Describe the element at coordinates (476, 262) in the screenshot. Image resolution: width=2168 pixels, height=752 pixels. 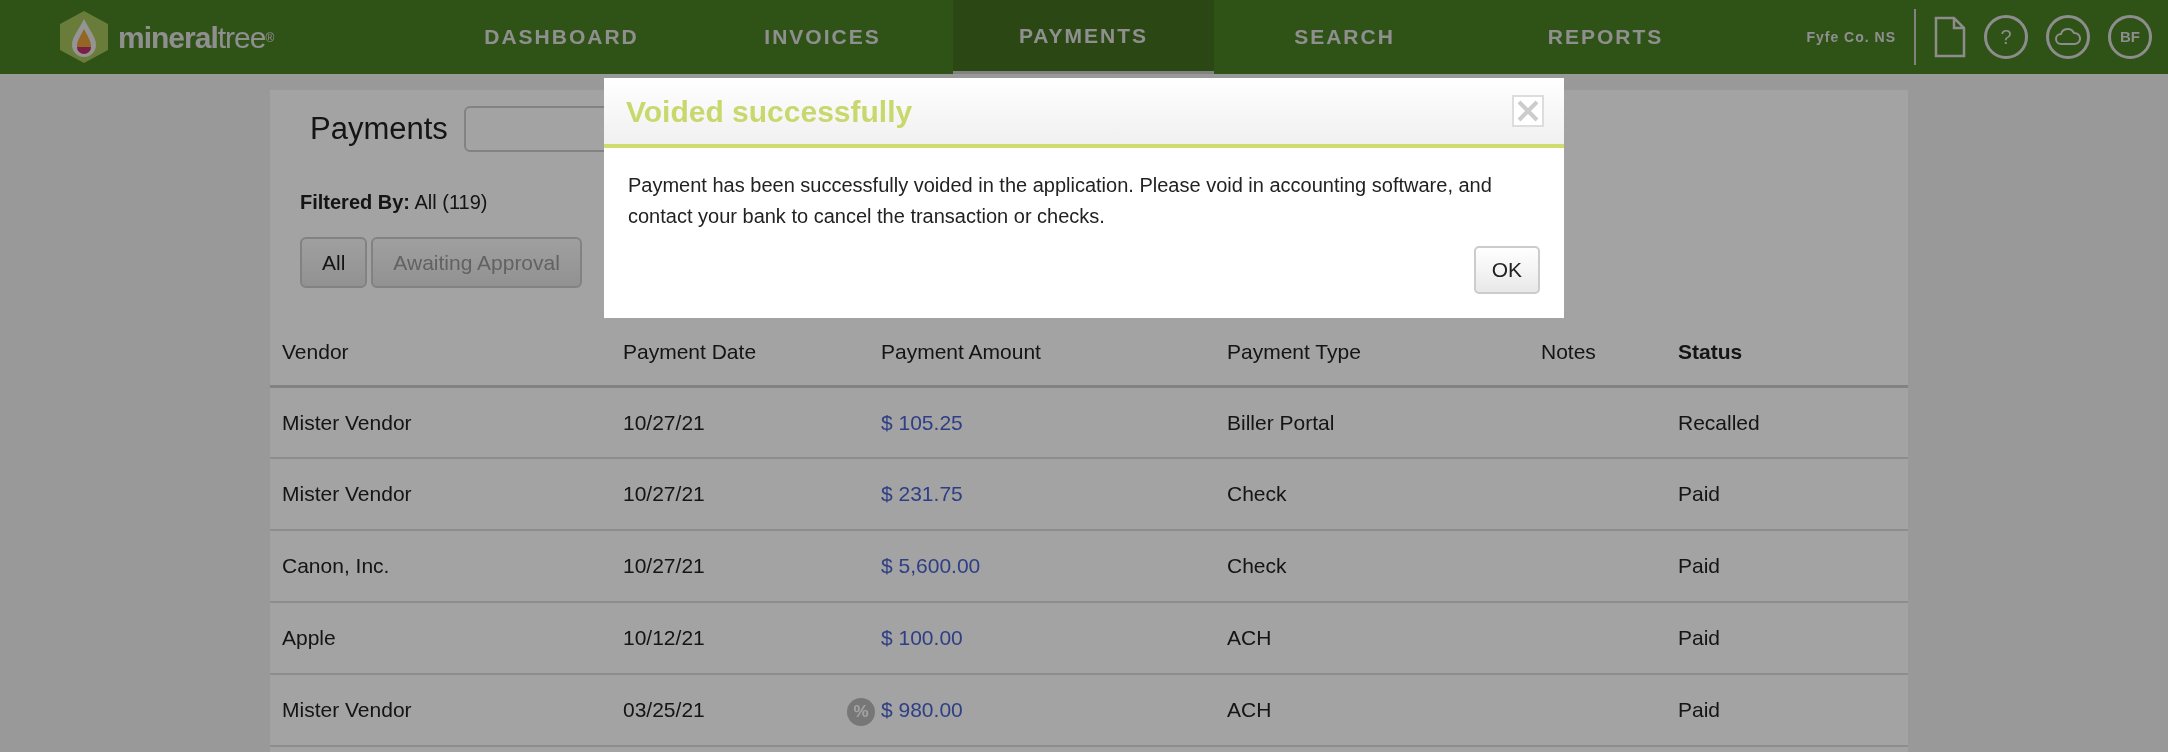
I see `filter-button: Awaiting Approval` at that location.